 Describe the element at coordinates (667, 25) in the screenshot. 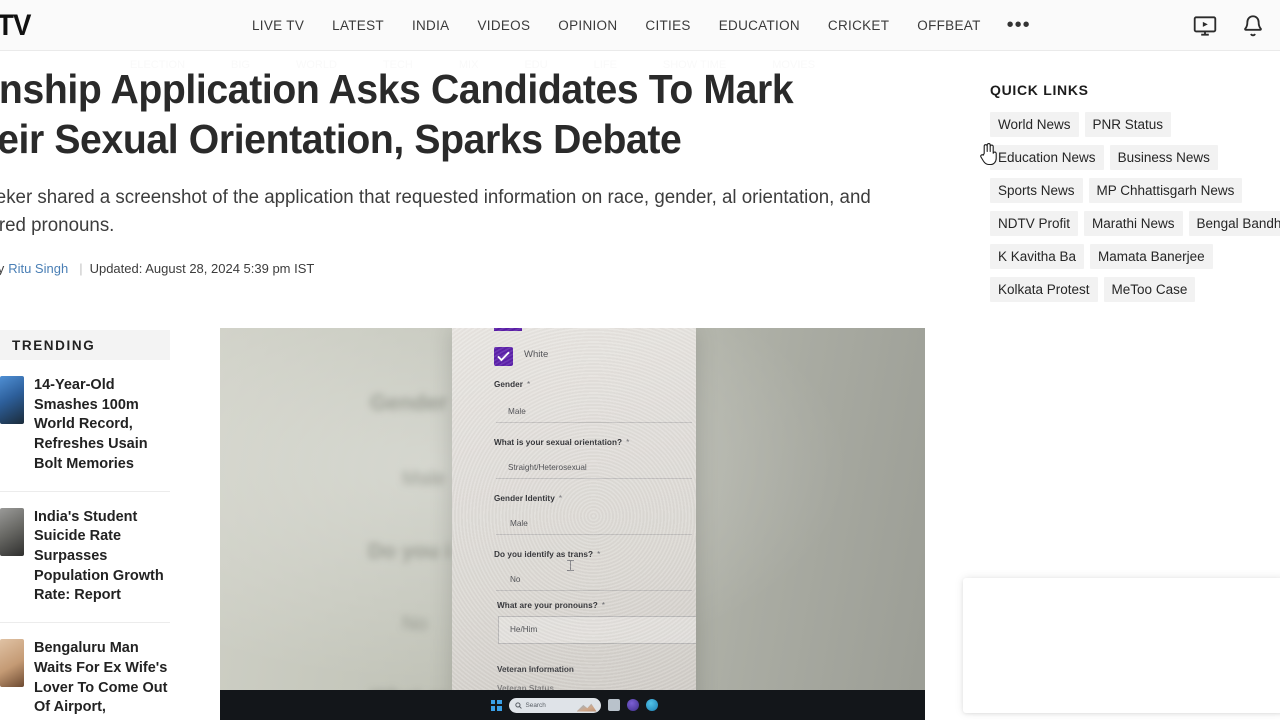

I see `nav-item-cities: CITIES` at that location.